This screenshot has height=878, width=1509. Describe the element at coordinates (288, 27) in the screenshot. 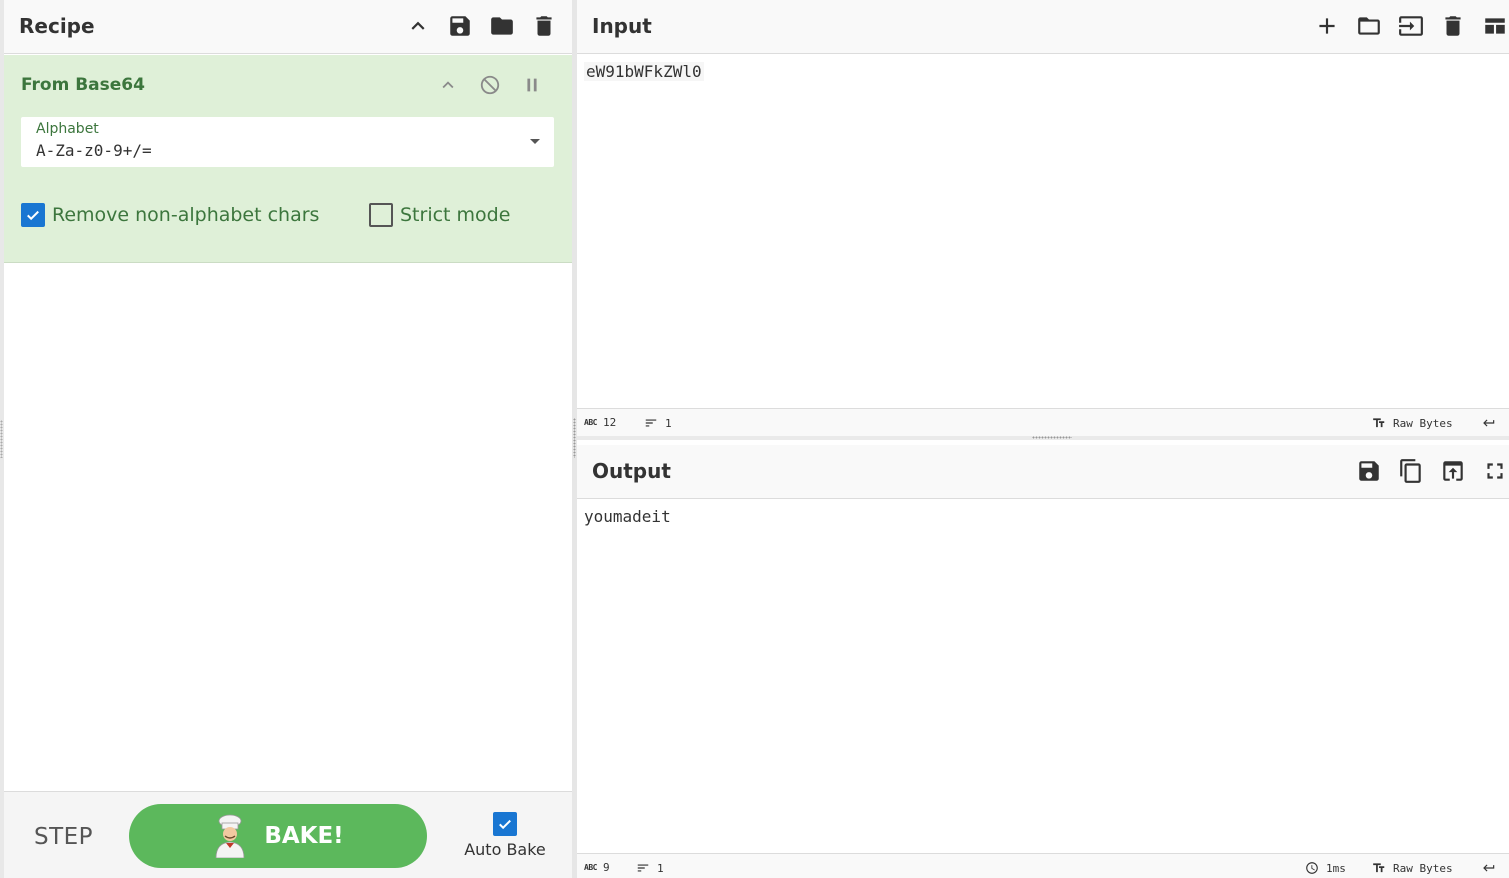

I see `recipe-header: Recipe` at that location.